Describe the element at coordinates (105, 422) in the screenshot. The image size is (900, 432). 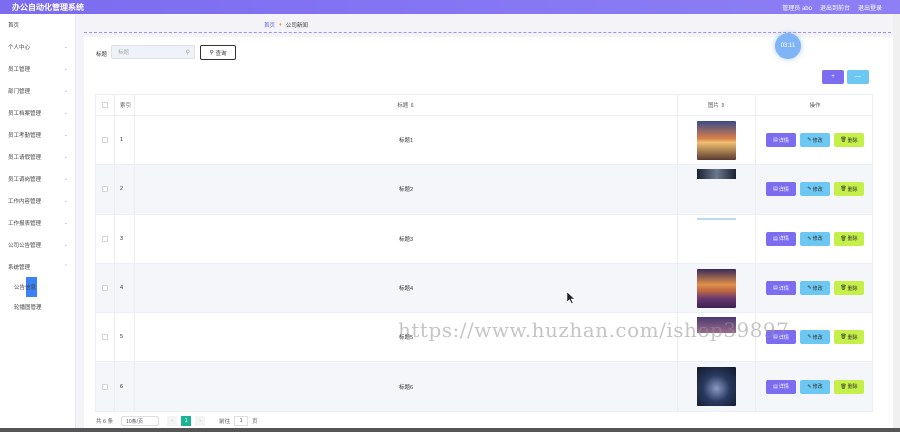
I see `pager-total: 共 6 条` at that location.